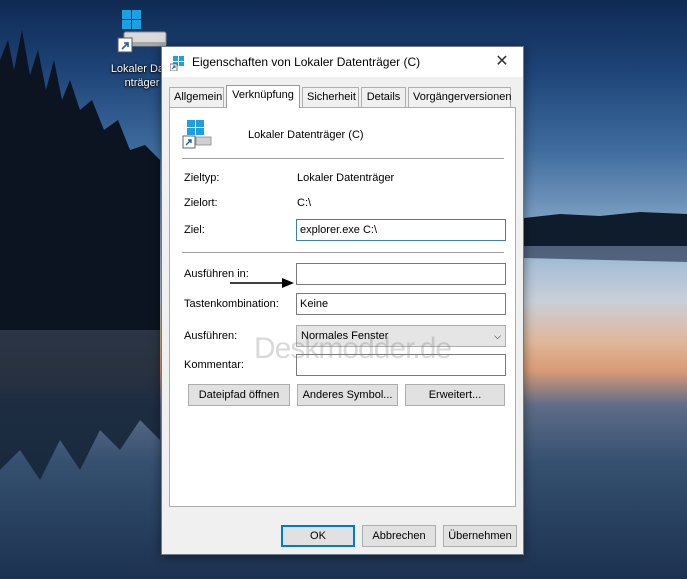  Describe the element at coordinates (201, 203) in the screenshot. I see `label-zielort: Zielort:` at that location.